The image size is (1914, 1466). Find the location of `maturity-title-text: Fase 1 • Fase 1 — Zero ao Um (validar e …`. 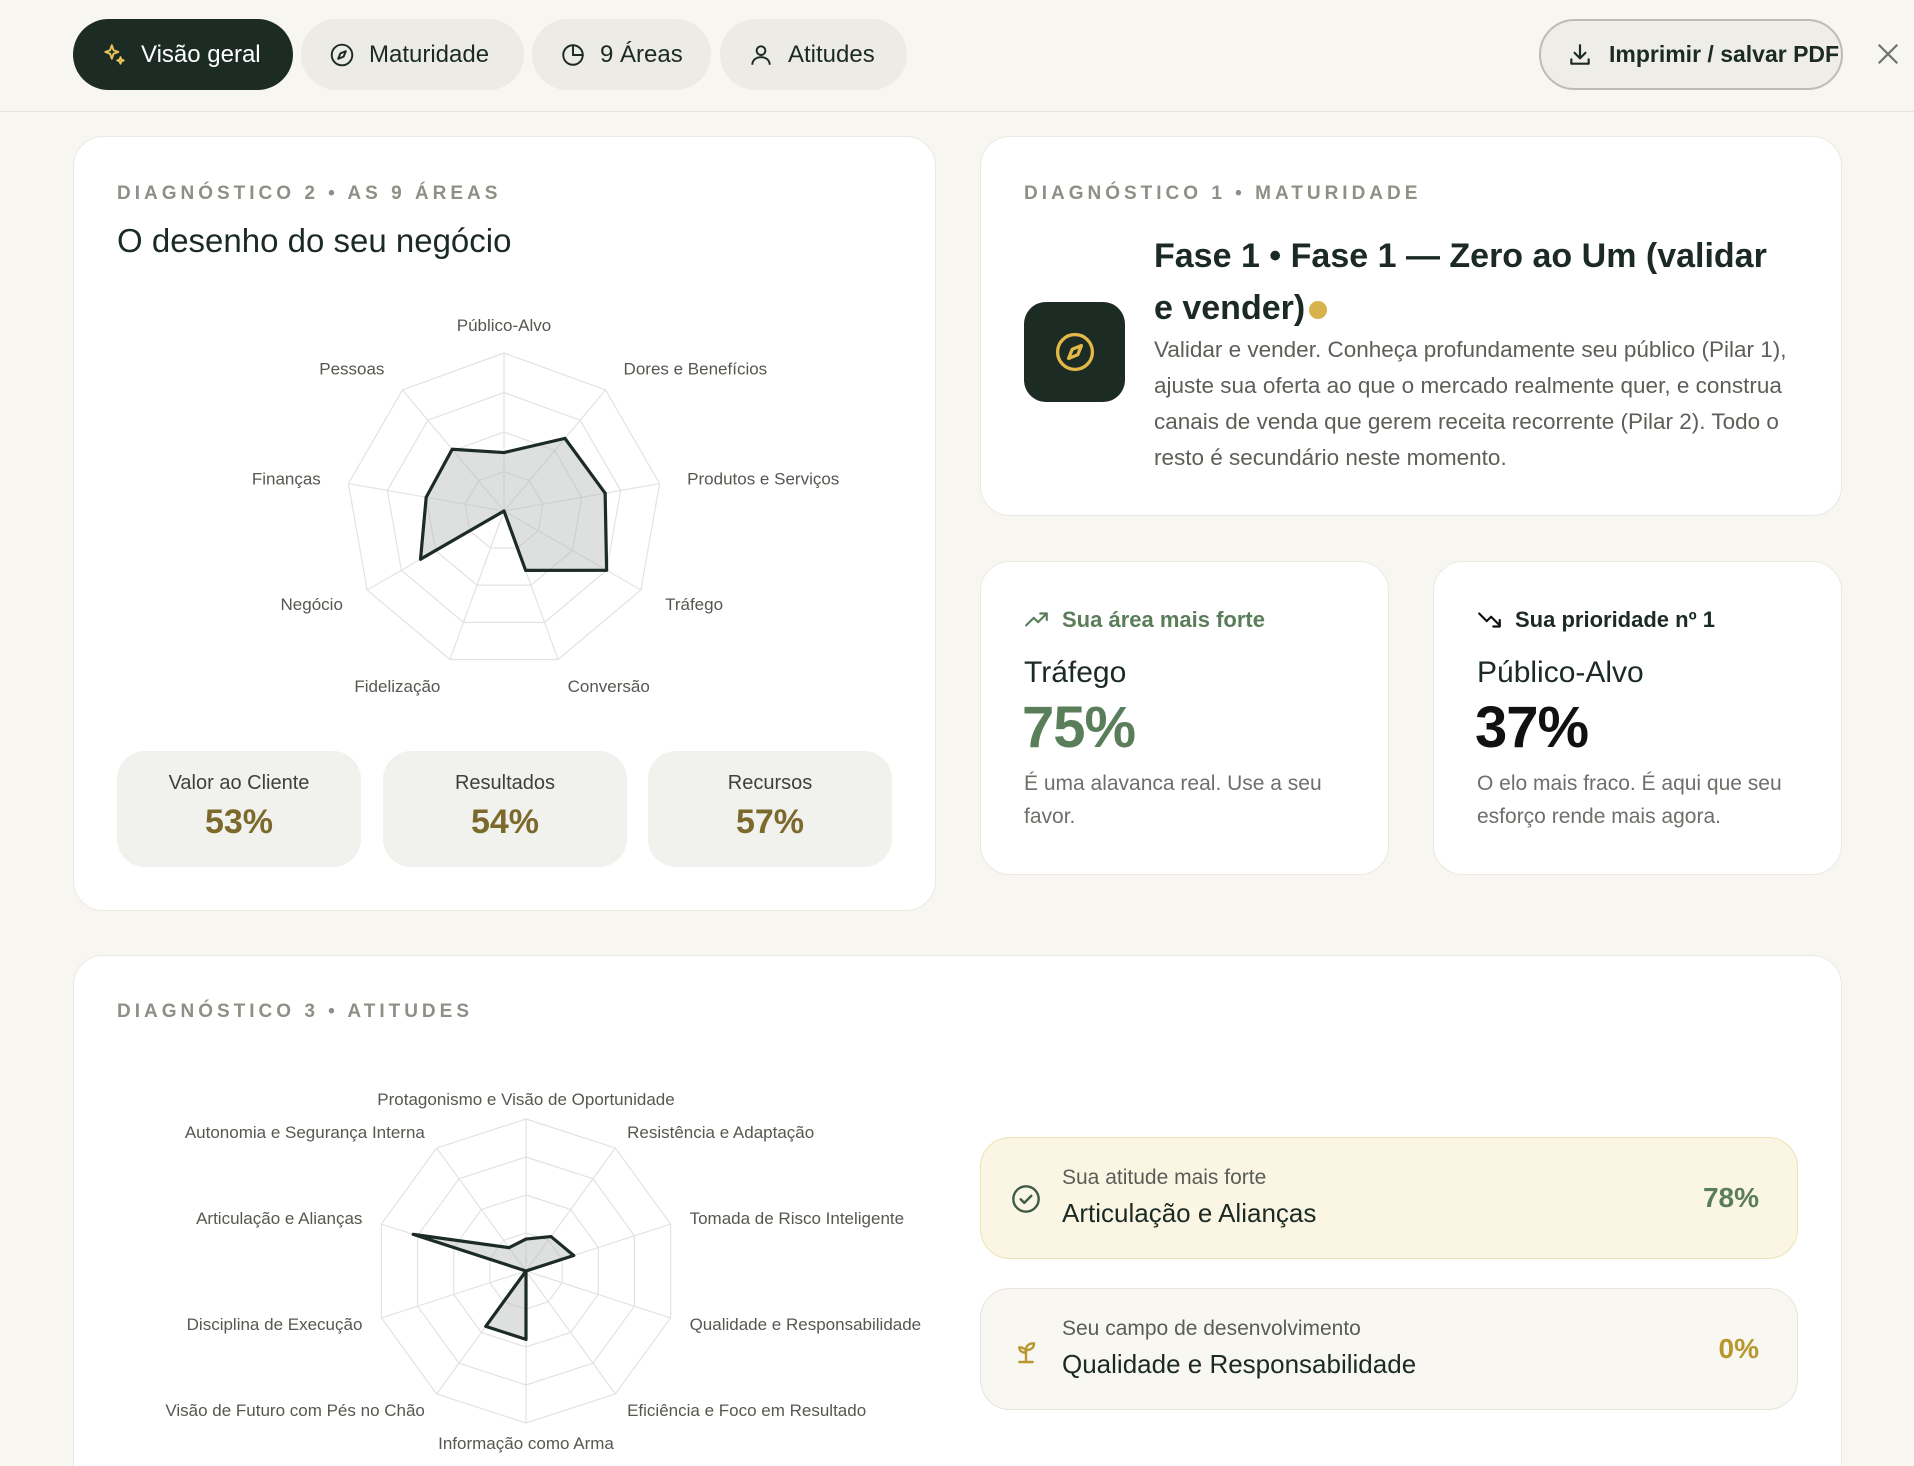

maturity-title-text: Fase 1 • Fase 1 — Zero ao Um (validar e … is located at coordinates (1460, 282).